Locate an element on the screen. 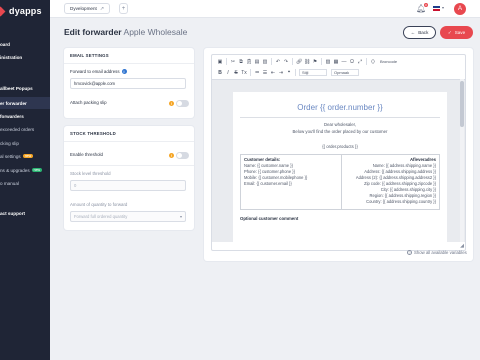  shipping-line: Address: {{ address.shipping.address }} is located at coordinates (400, 171).